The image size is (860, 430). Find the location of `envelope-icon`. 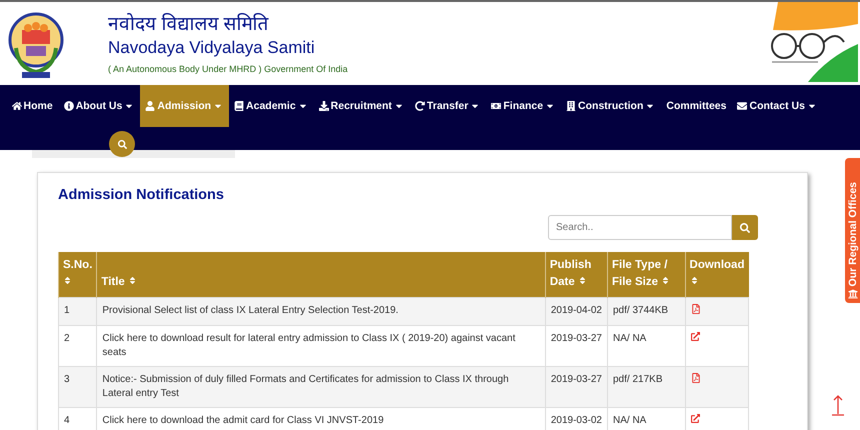

envelope-icon is located at coordinates (742, 106).